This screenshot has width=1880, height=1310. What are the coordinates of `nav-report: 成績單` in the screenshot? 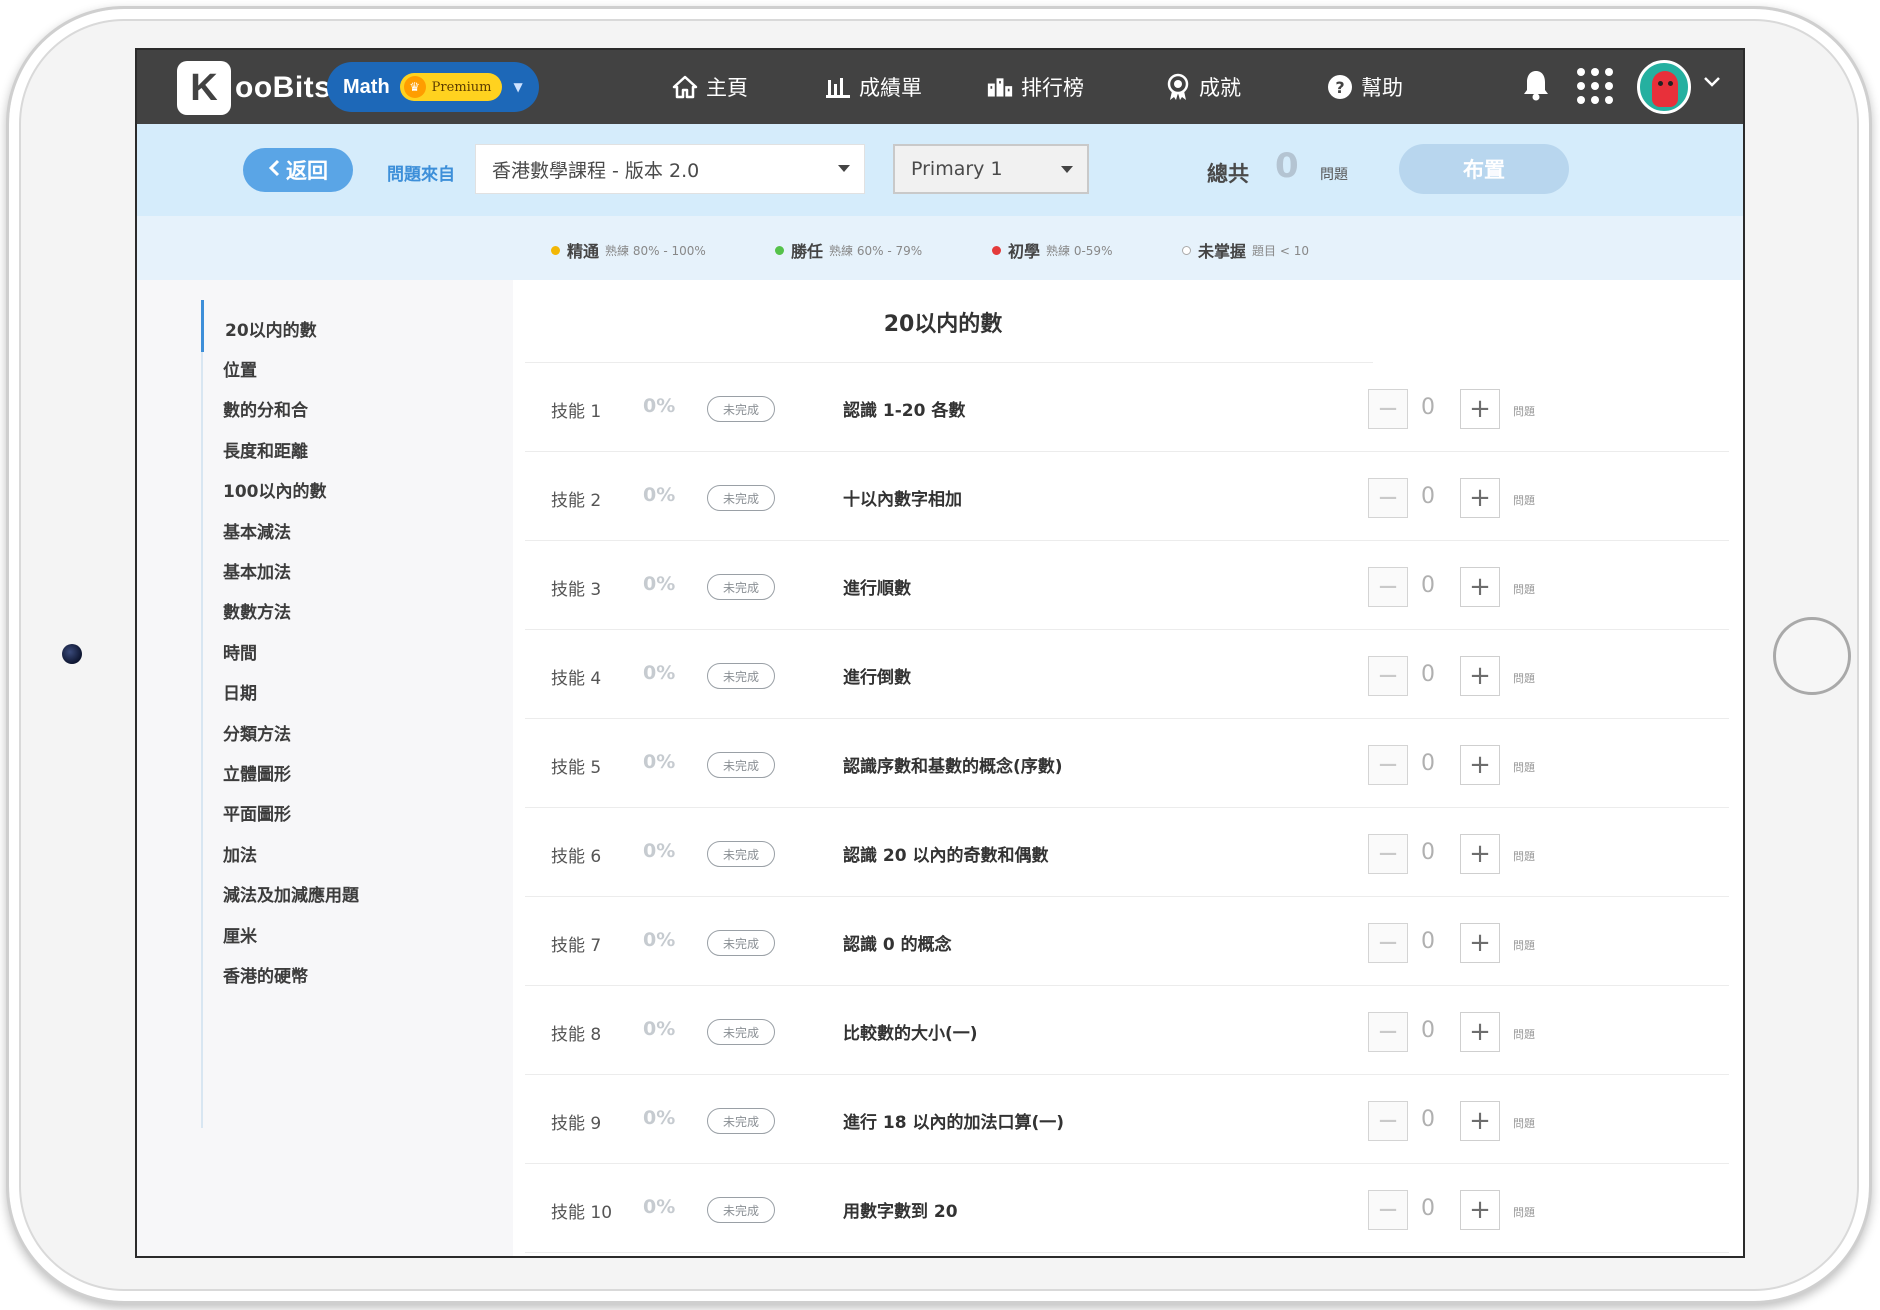 It's located at (873, 87).